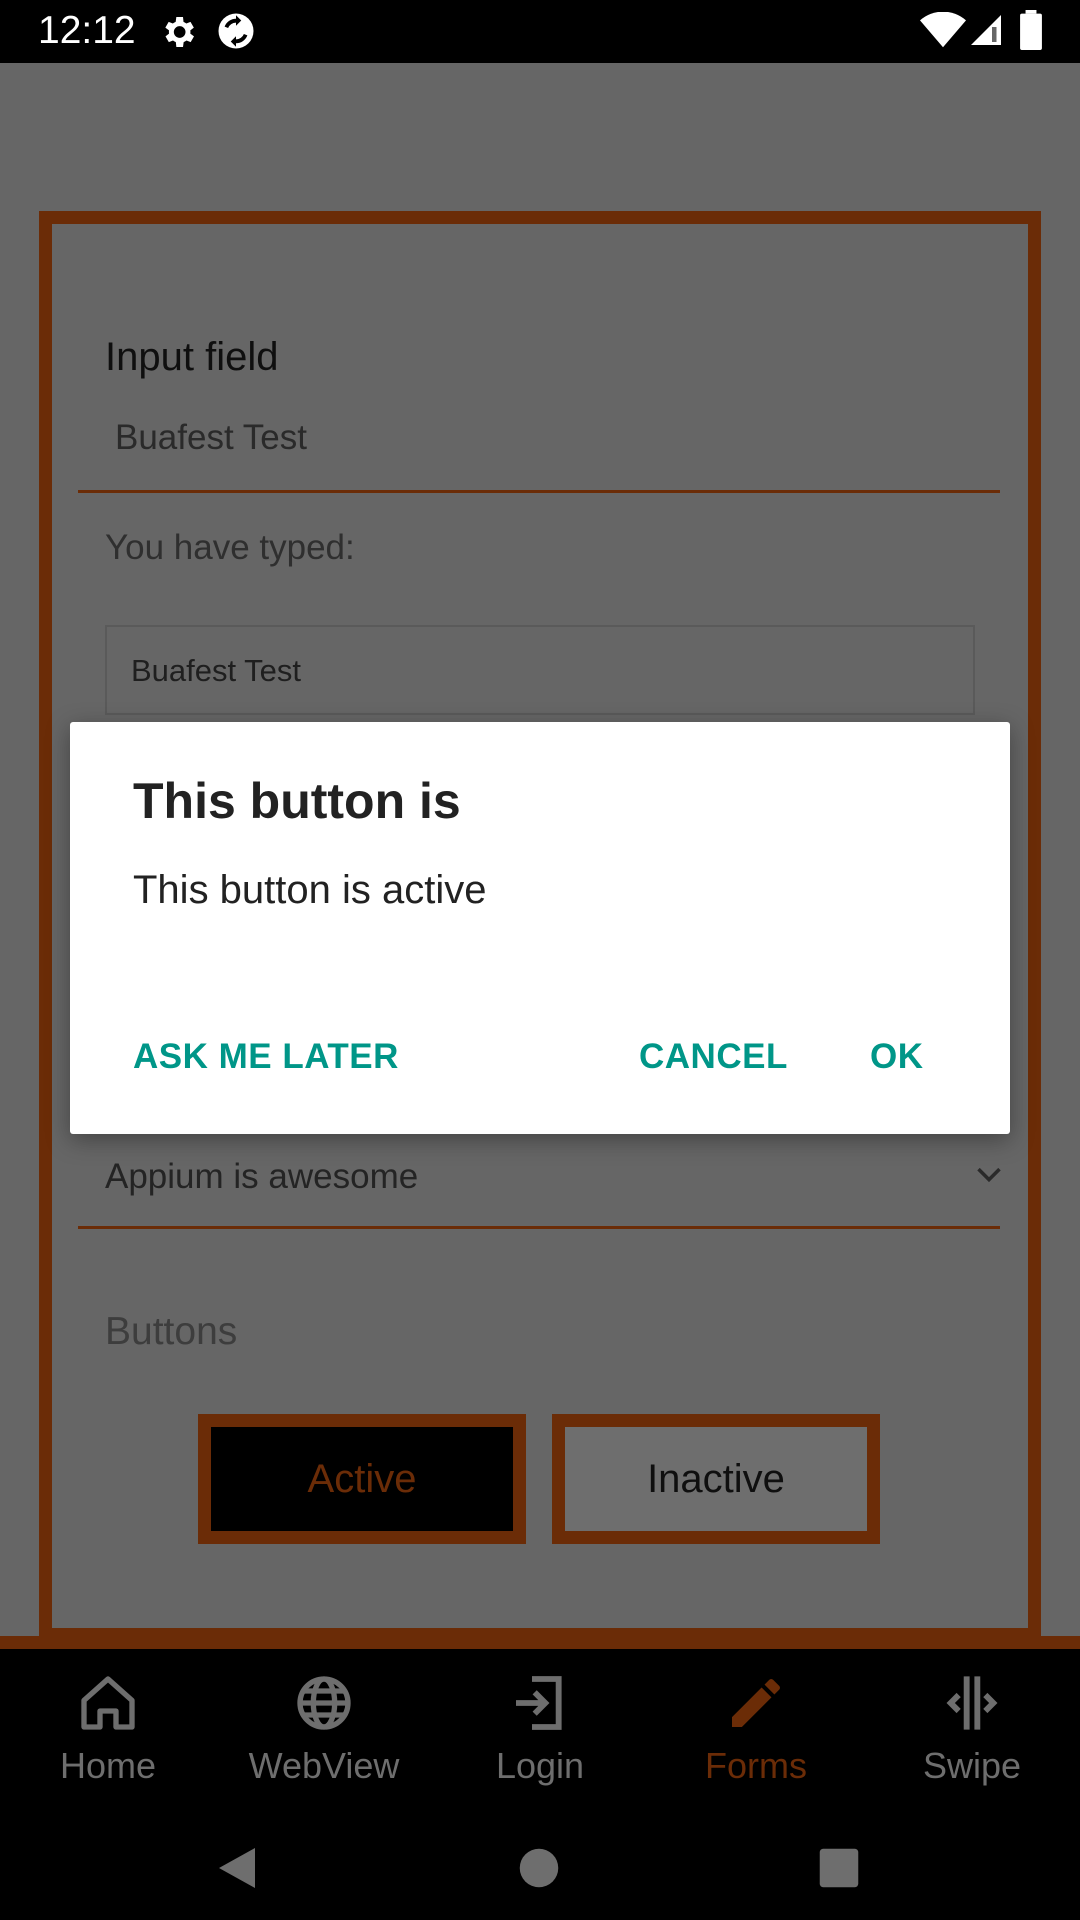 This screenshot has width=1080, height=1920. What do you see at coordinates (324, 1765) in the screenshot?
I see `tab-webview-label: WebView` at bounding box center [324, 1765].